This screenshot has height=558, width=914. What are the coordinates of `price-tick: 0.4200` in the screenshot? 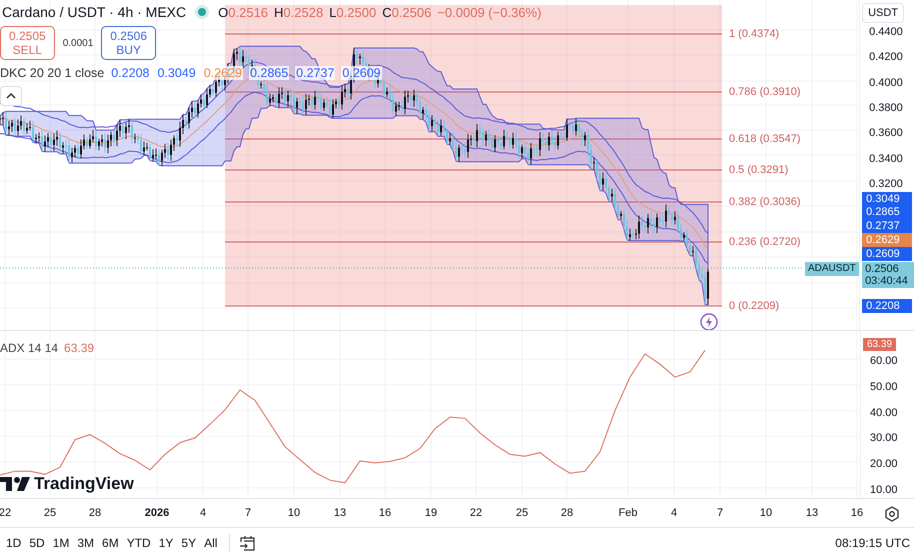 It's located at (886, 57).